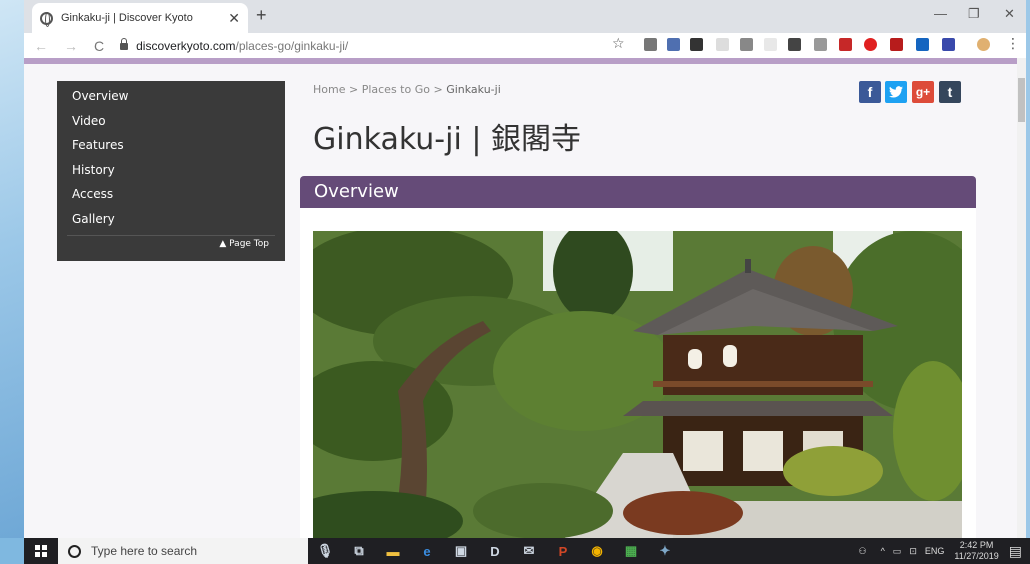 The width and height of the screenshot is (1030, 564). Describe the element at coordinates (495, 551) in the screenshot. I see `app-d-icon: D` at that location.